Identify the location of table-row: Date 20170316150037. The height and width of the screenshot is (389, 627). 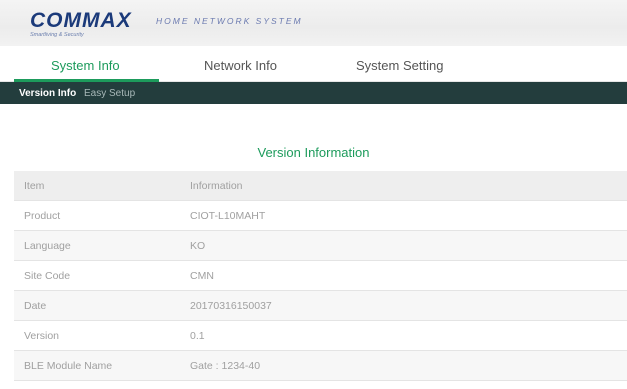
(320, 305).